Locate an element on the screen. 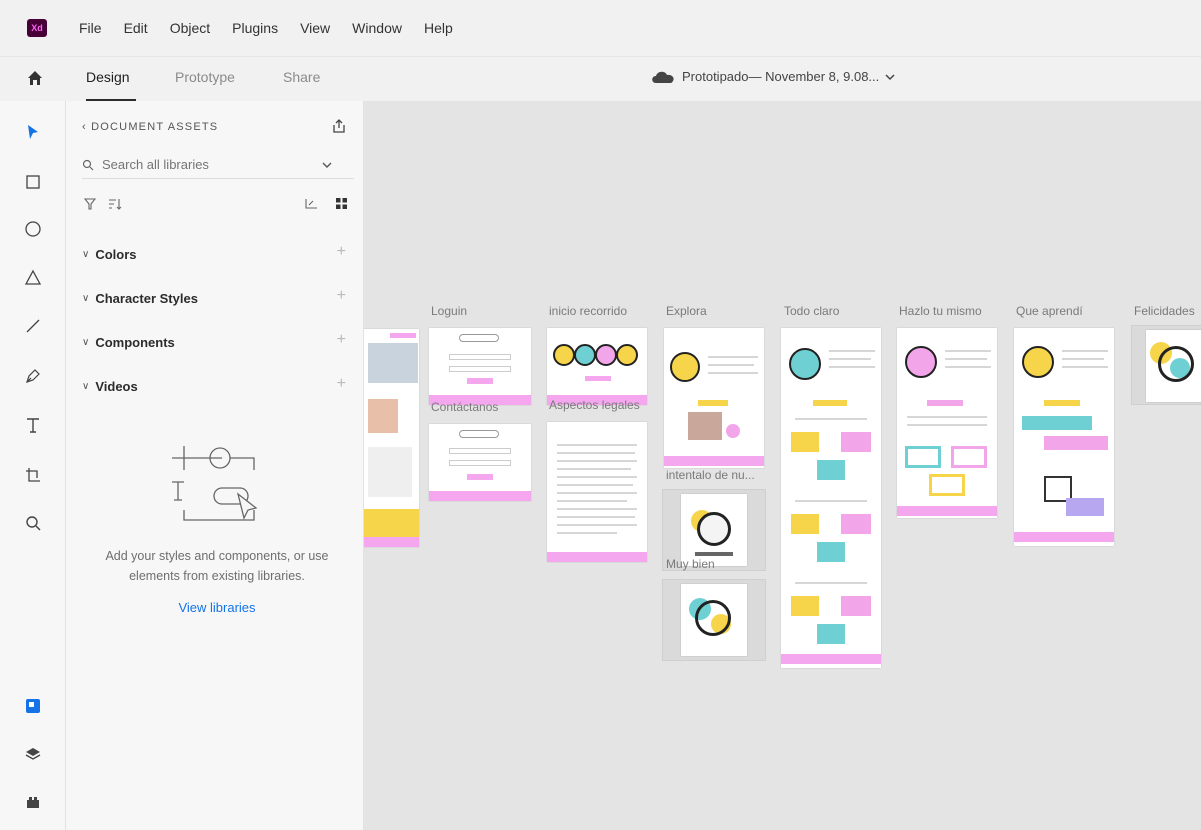 This screenshot has width=1201, height=830. artboard-muy-bien-frame is located at coordinates (714, 620).